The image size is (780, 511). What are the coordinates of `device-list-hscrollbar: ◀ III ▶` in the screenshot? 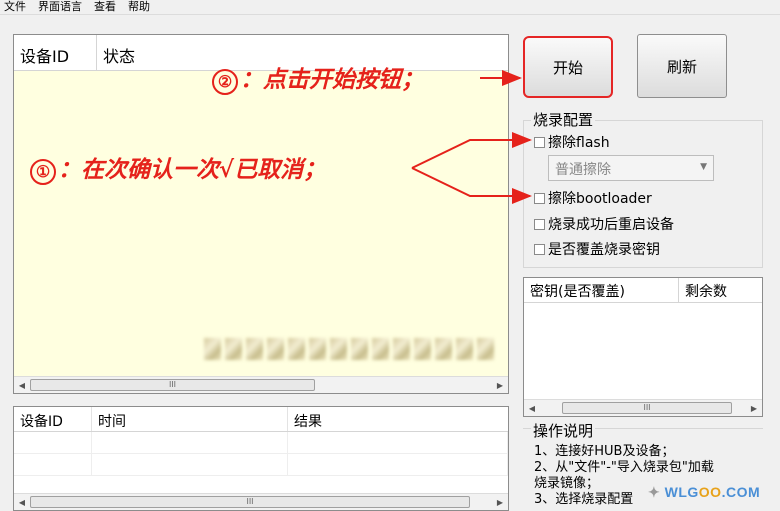 It's located at (261, 384).